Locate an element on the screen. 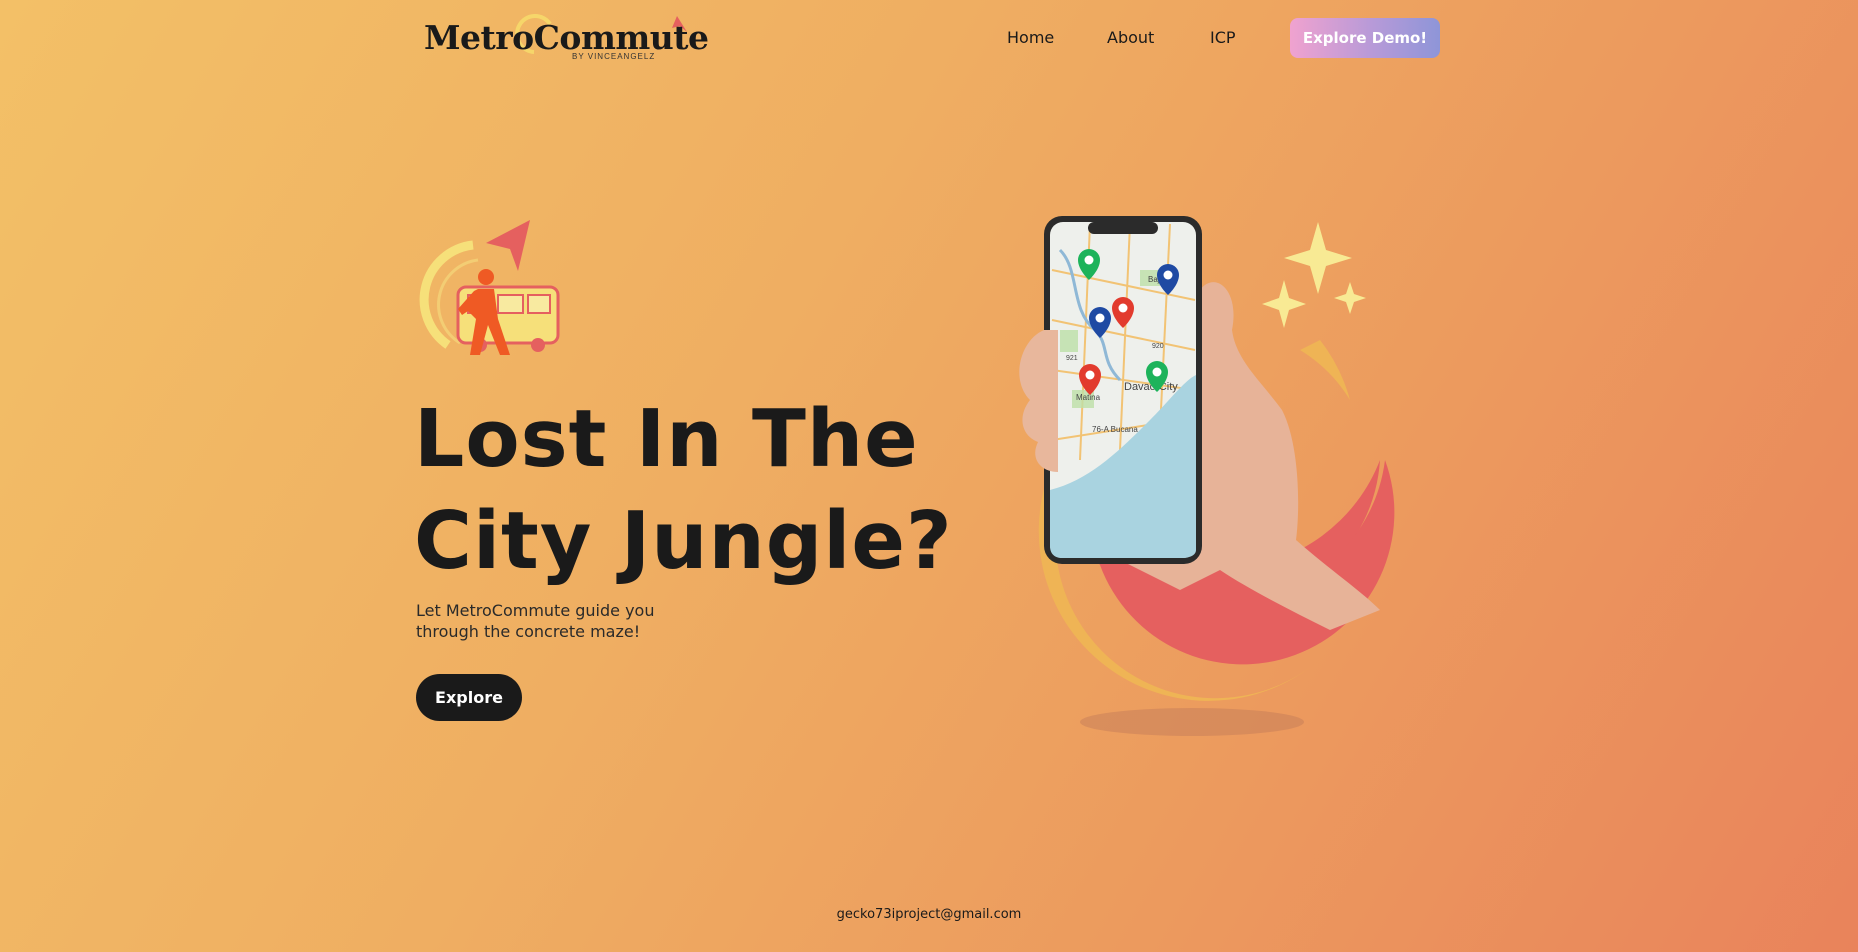 This screenshot has width=1858, height=952. sparkle-icon is located at coordinates (1314, 275).